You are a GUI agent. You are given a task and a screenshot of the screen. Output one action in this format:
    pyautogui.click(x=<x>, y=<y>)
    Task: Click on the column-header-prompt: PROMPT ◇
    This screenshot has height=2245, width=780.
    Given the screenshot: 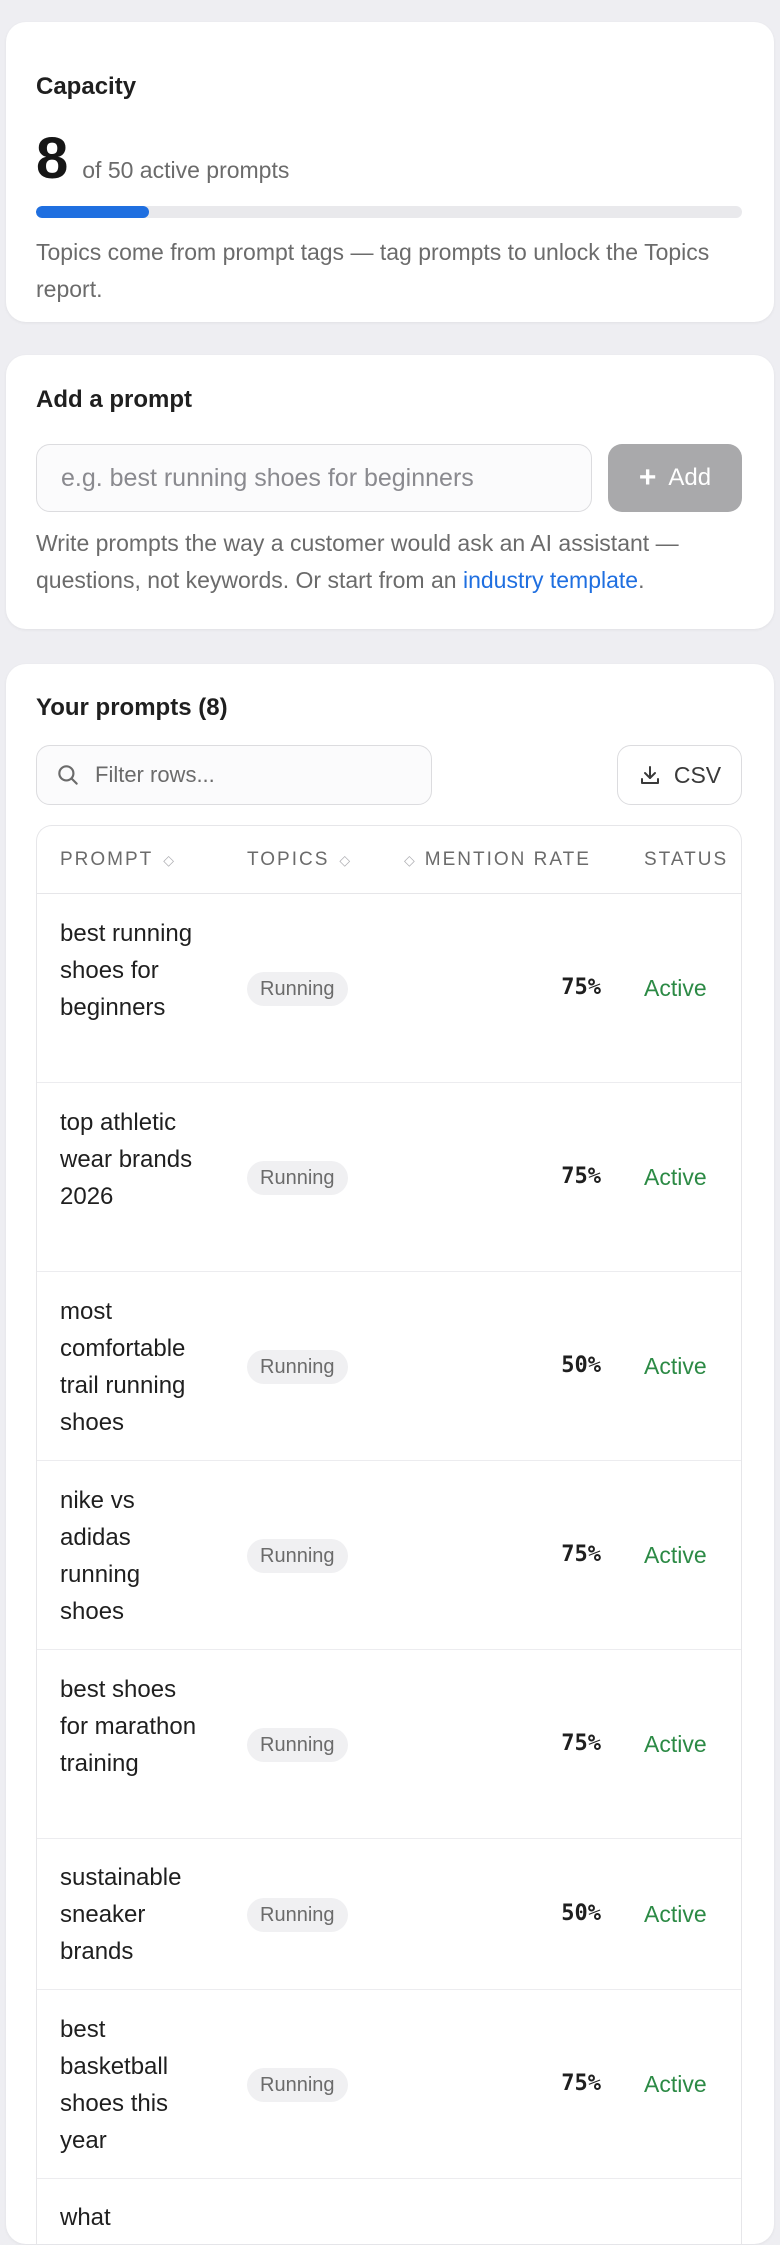 What is the action you would take?
    pyautogui.click(x=117, y=860)
    